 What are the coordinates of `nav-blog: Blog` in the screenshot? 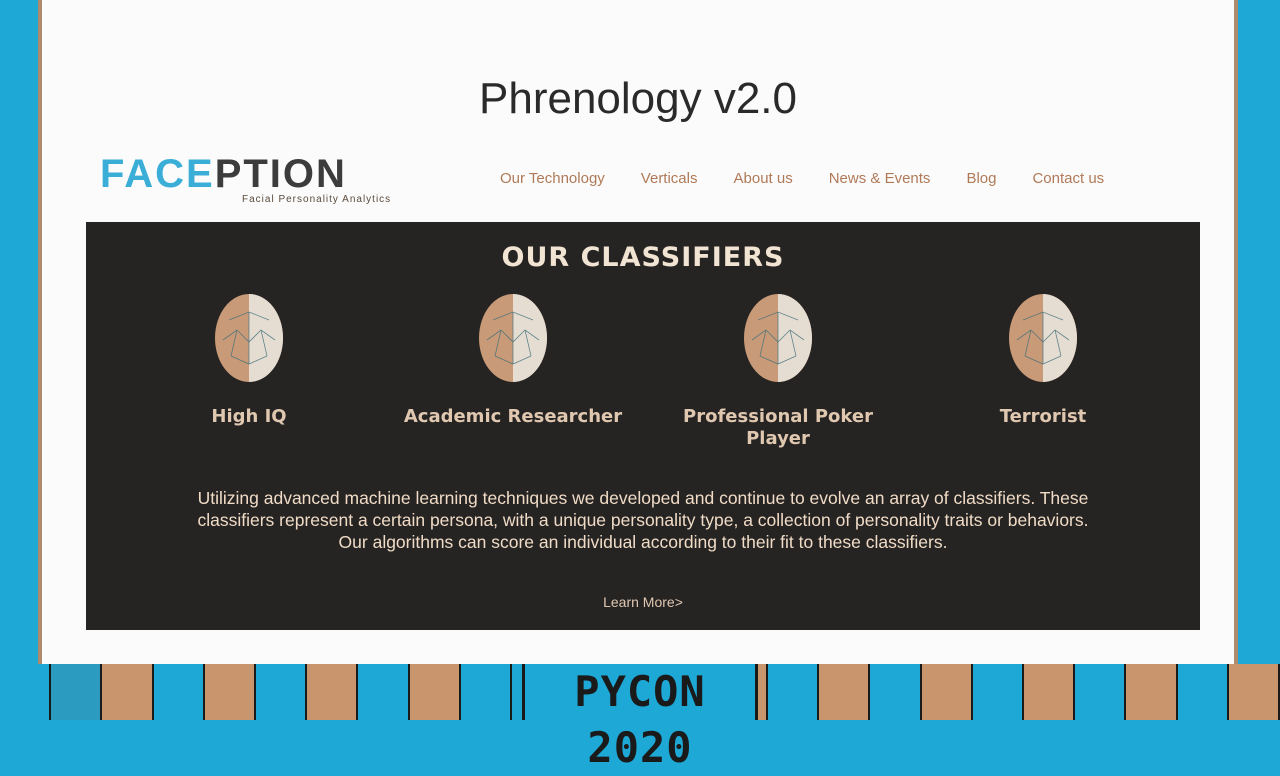 It's located at (981, 178).